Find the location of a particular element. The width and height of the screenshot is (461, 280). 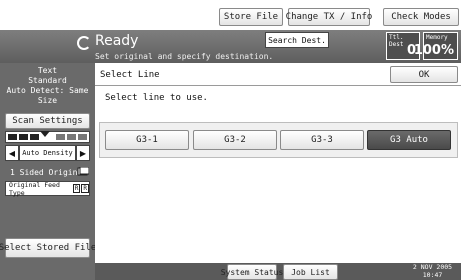

ok-button: OK is located at coordinates (424, 74).